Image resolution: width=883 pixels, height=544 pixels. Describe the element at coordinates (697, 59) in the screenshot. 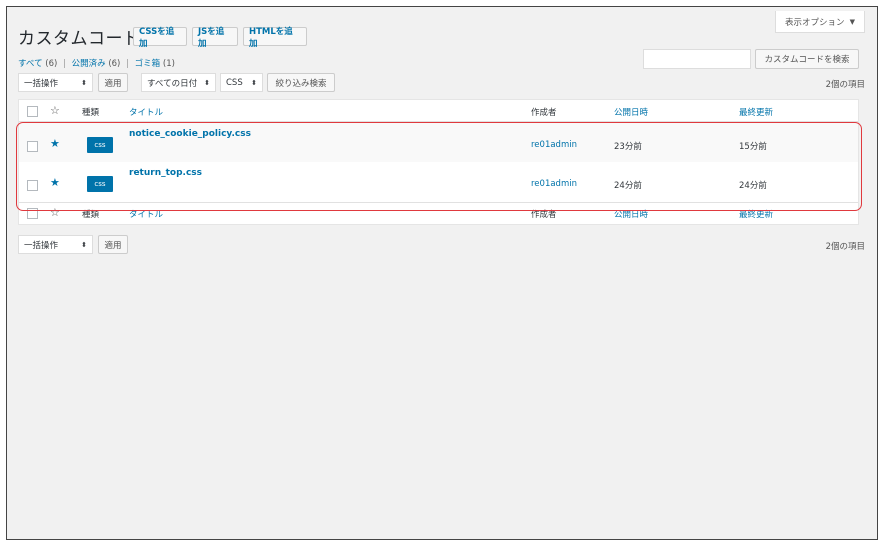

I see `search-input` at that location.